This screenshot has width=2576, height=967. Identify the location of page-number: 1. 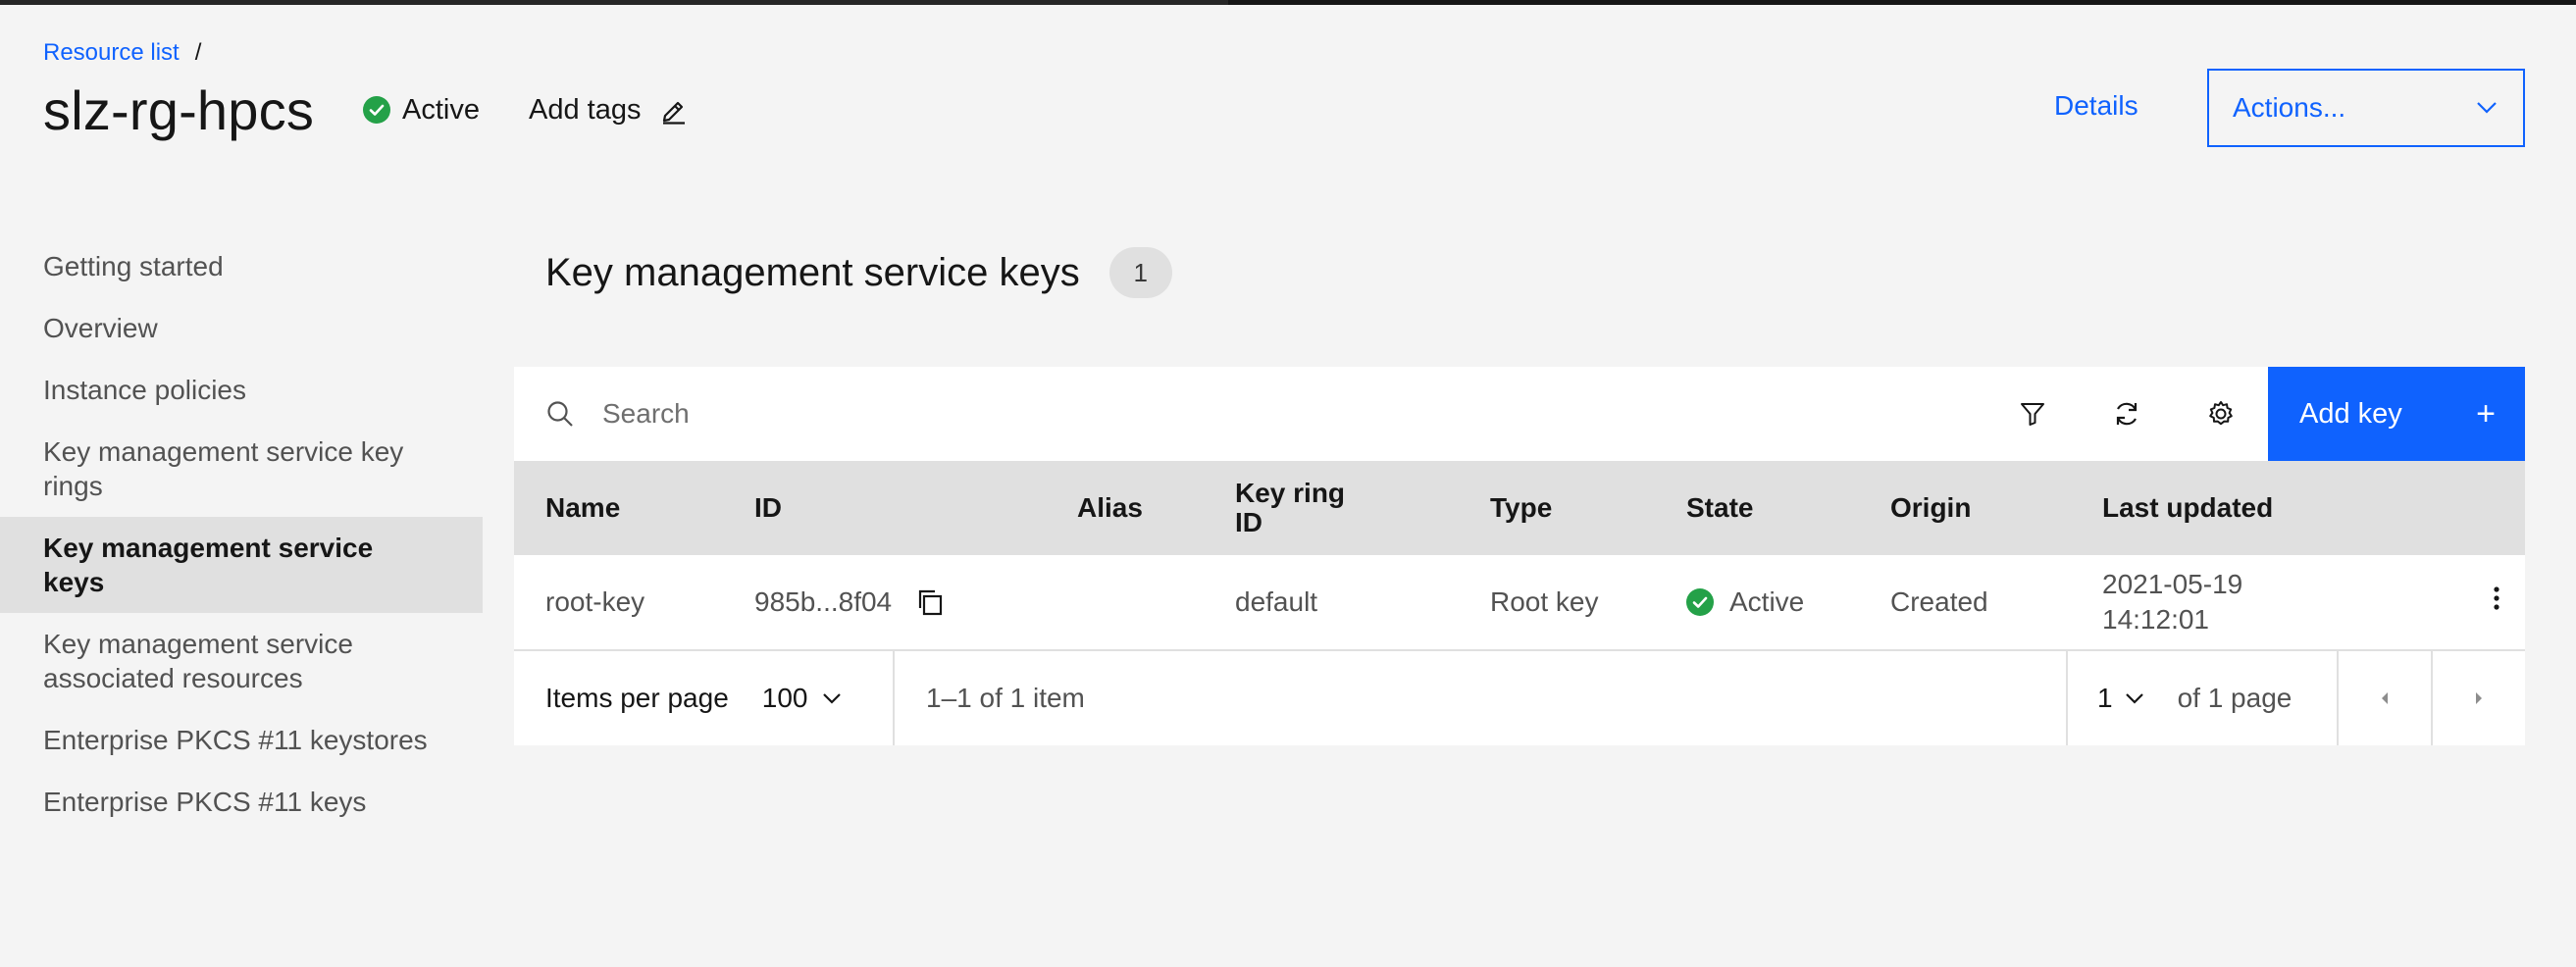
(2105, 698).